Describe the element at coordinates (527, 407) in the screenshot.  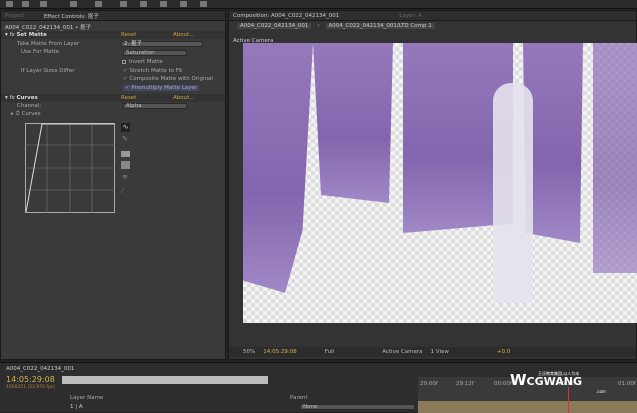
I see `layer-bar` at that location.